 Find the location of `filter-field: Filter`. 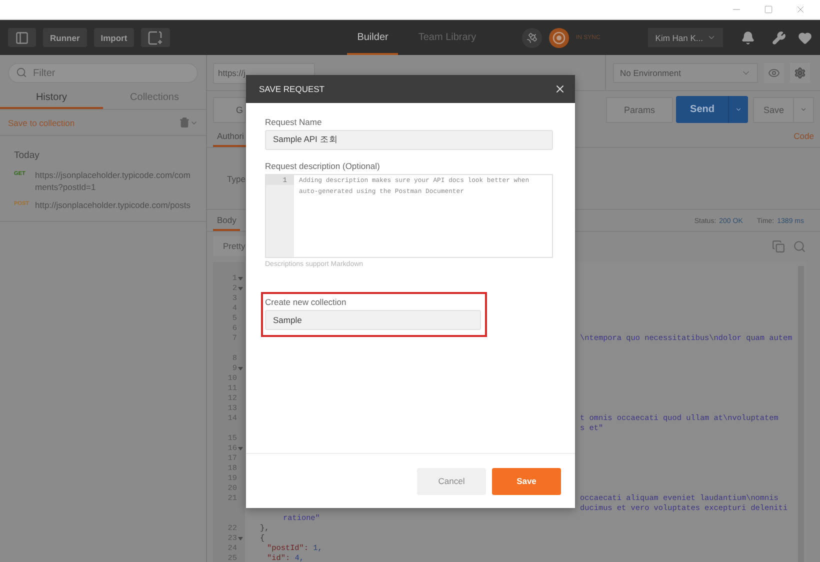

filter-field: Filter is located at coordinates (103, 73).